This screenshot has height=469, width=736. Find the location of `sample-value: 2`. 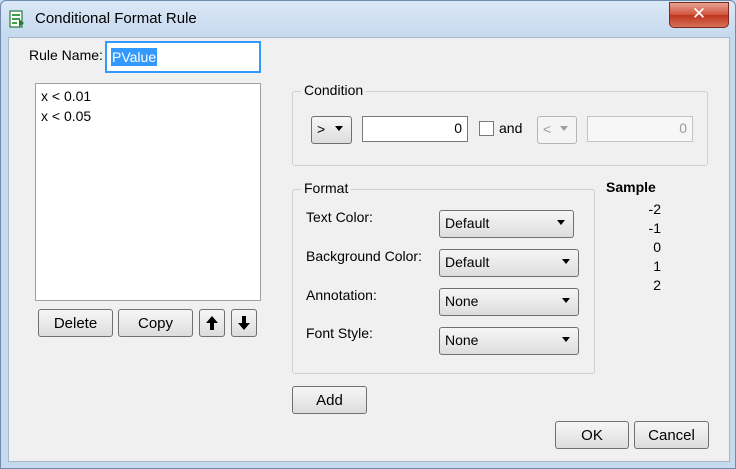

sample-value: 2 is located at coordinates (657, 285).